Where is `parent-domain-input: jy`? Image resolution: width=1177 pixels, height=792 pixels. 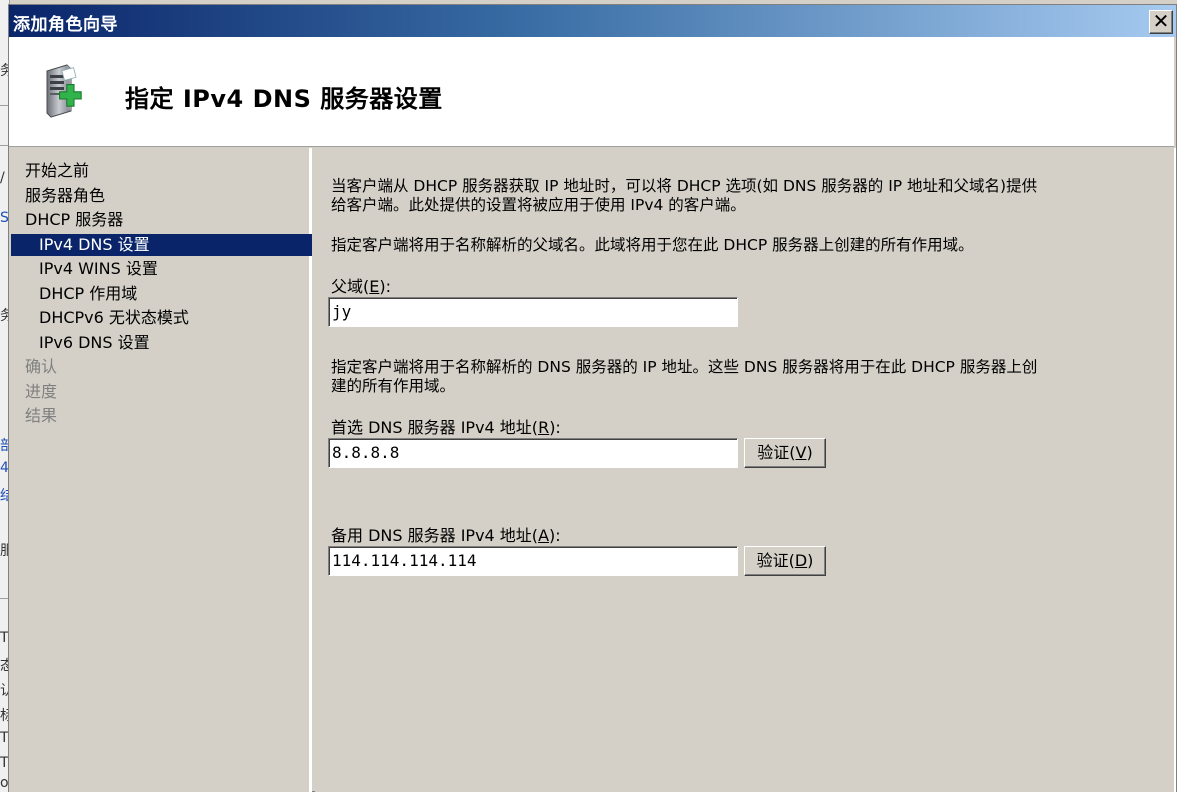
parent-domain-input: jy is located at coordinates (533, 312).